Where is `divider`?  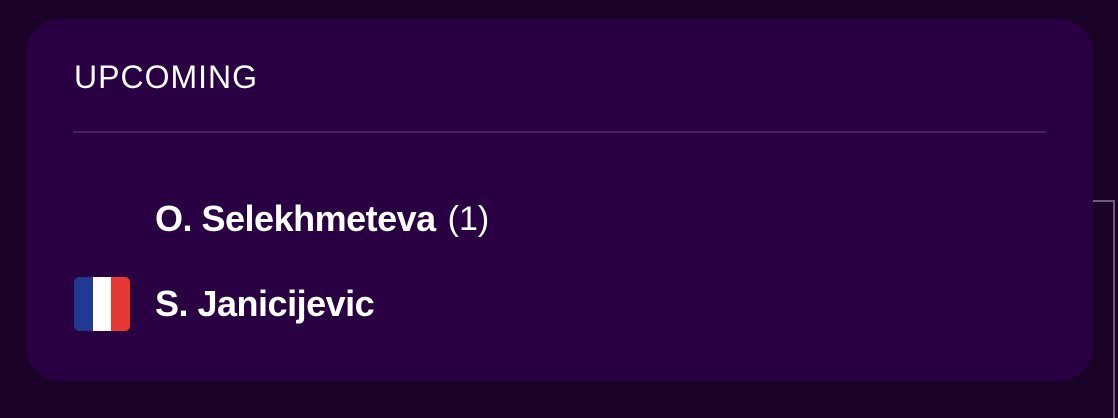
divider is located at coordinates (559, 132).